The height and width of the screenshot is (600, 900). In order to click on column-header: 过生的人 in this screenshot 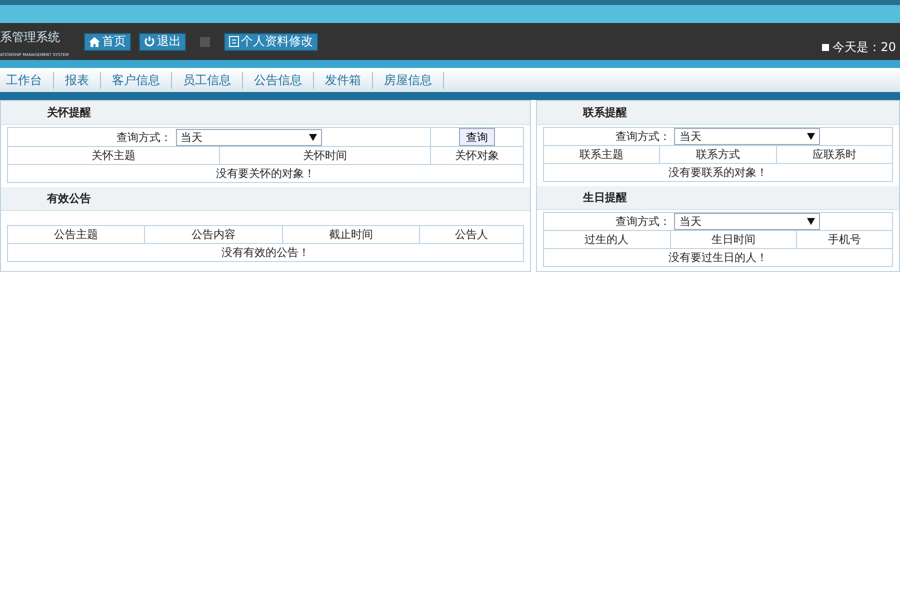, I will do `click(606, 239)`.